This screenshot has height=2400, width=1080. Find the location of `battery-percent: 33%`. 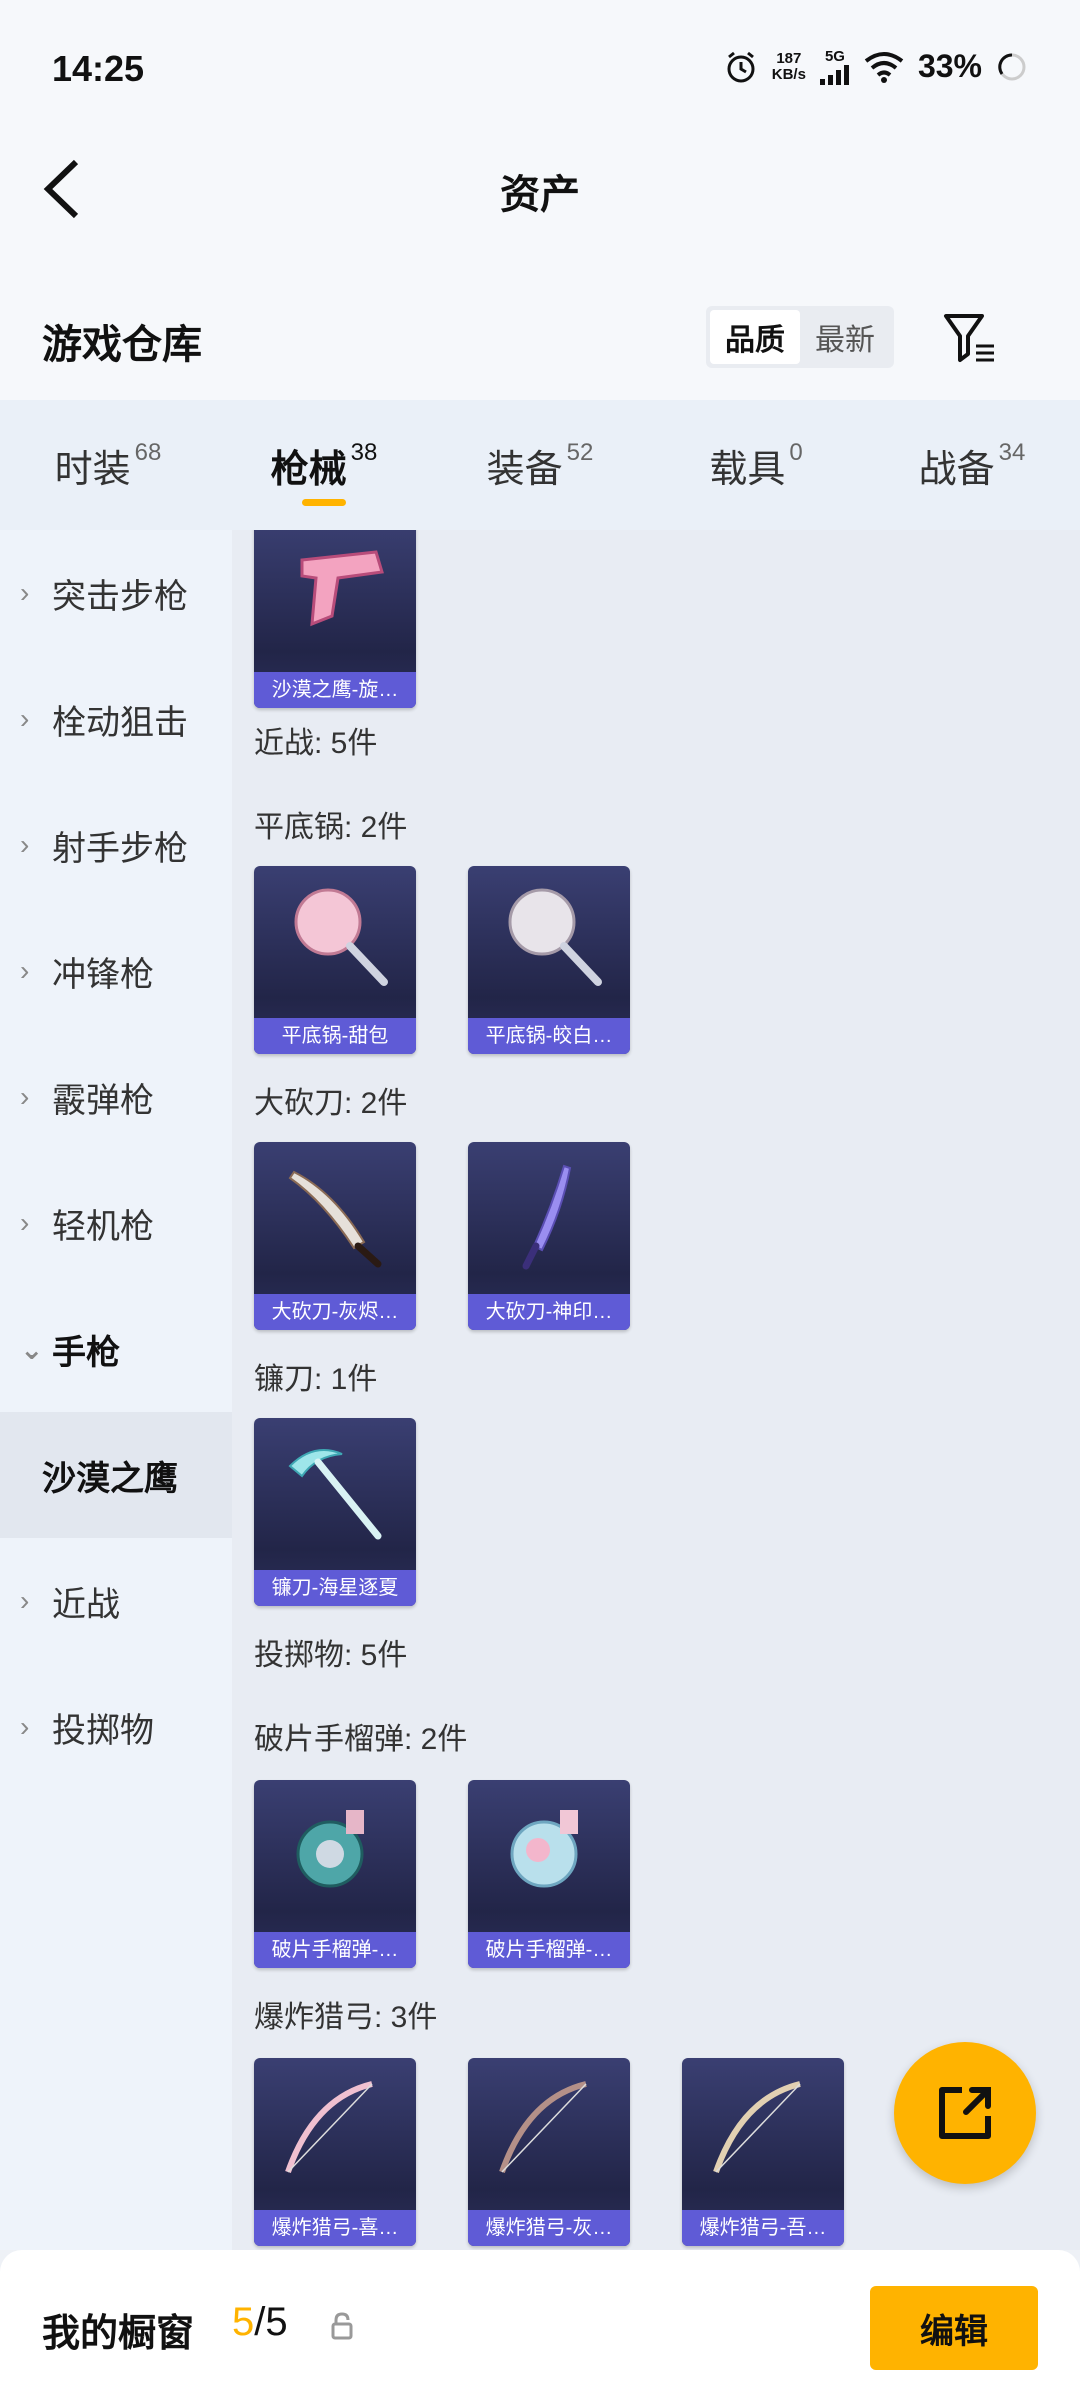

battery-percent: 33% is located at coordinates (949, 66).